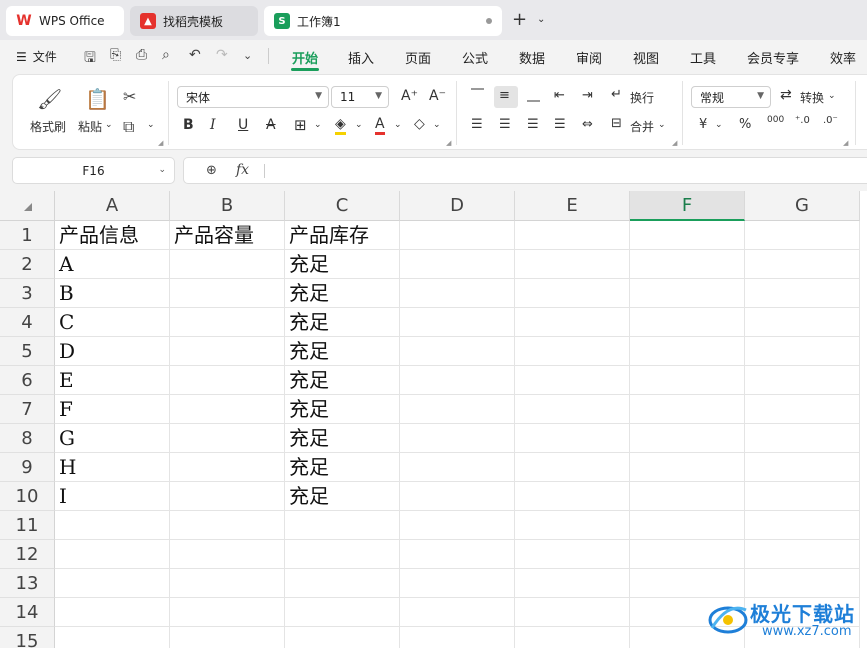 This screenshot has height=648, width=867. Describe the element at coordinates (227, 206) in the screenshot. I see `column-header-b: B` at that location.